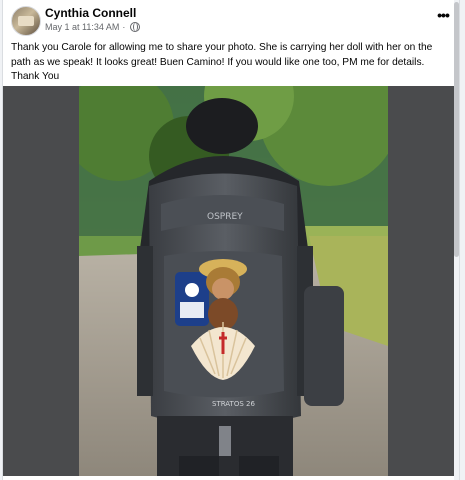 This screenshot has height=480, width=465. I want to click on backpack-model: STRATOS 26, so click(233, 404).